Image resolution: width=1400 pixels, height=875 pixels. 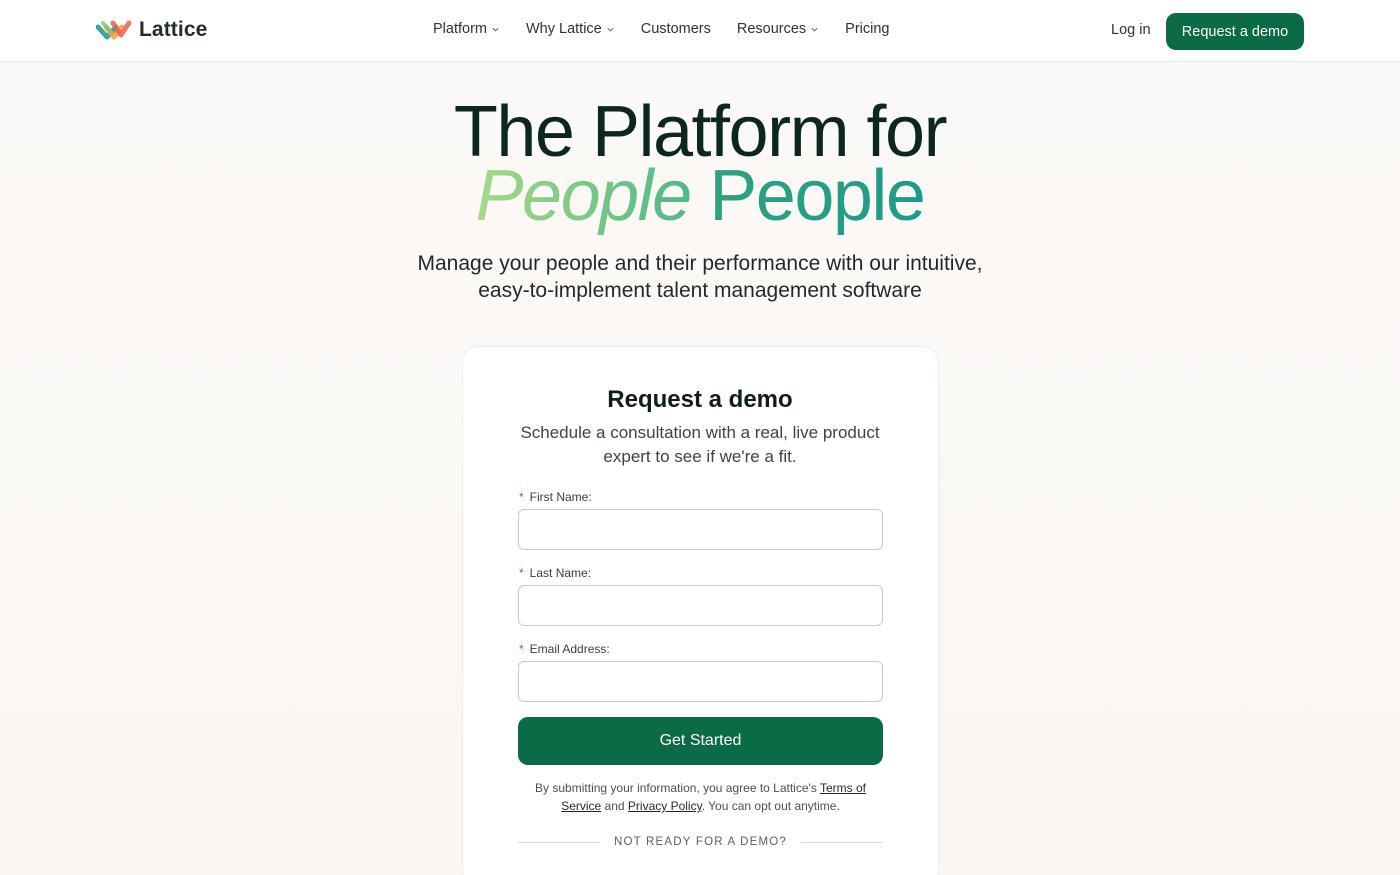 I want to click on nav-item-why-lattice: Why Lattice, so click(x=570, y=29).